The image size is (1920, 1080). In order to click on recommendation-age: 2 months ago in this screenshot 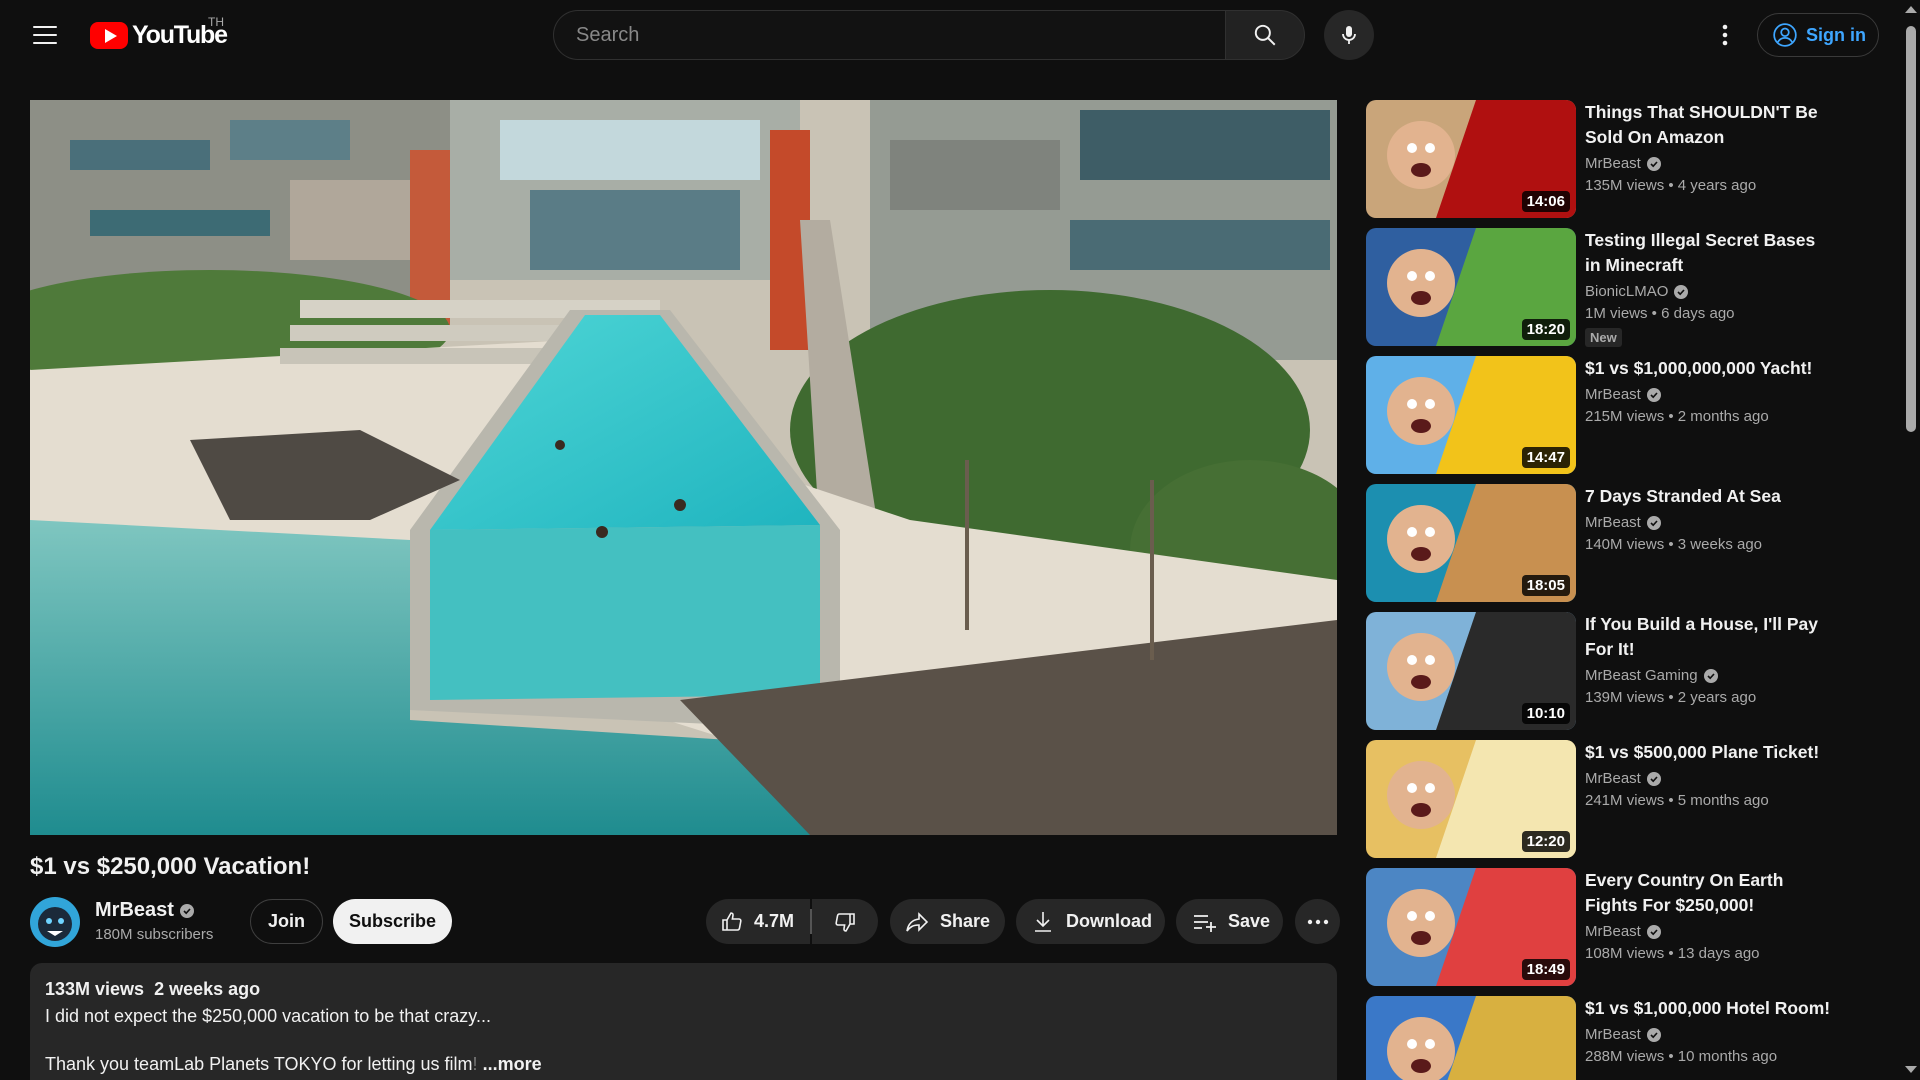, I will do `click(1723, 416)`.